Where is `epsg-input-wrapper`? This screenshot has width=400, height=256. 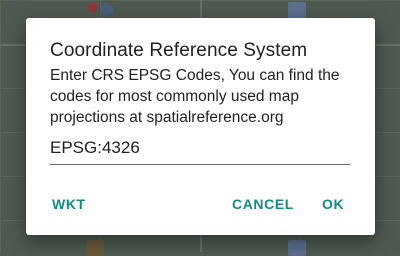
epsg-input-wrapper is located at coordinates (200, 150).